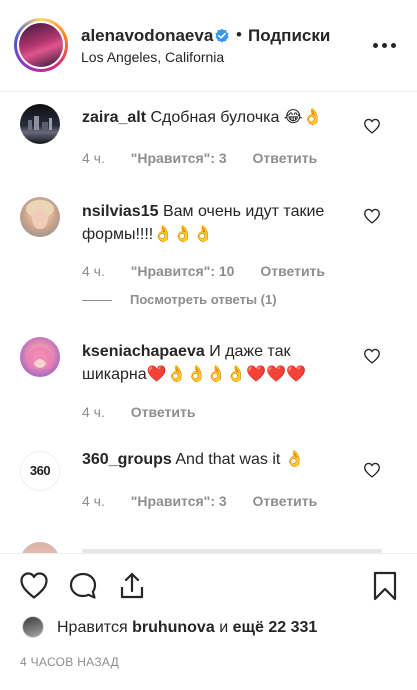  What do you see at coordinates (275, 627) in the screenshot?
I see `likes-others-count: ещё 22 331` at bounding box center [275, 627].